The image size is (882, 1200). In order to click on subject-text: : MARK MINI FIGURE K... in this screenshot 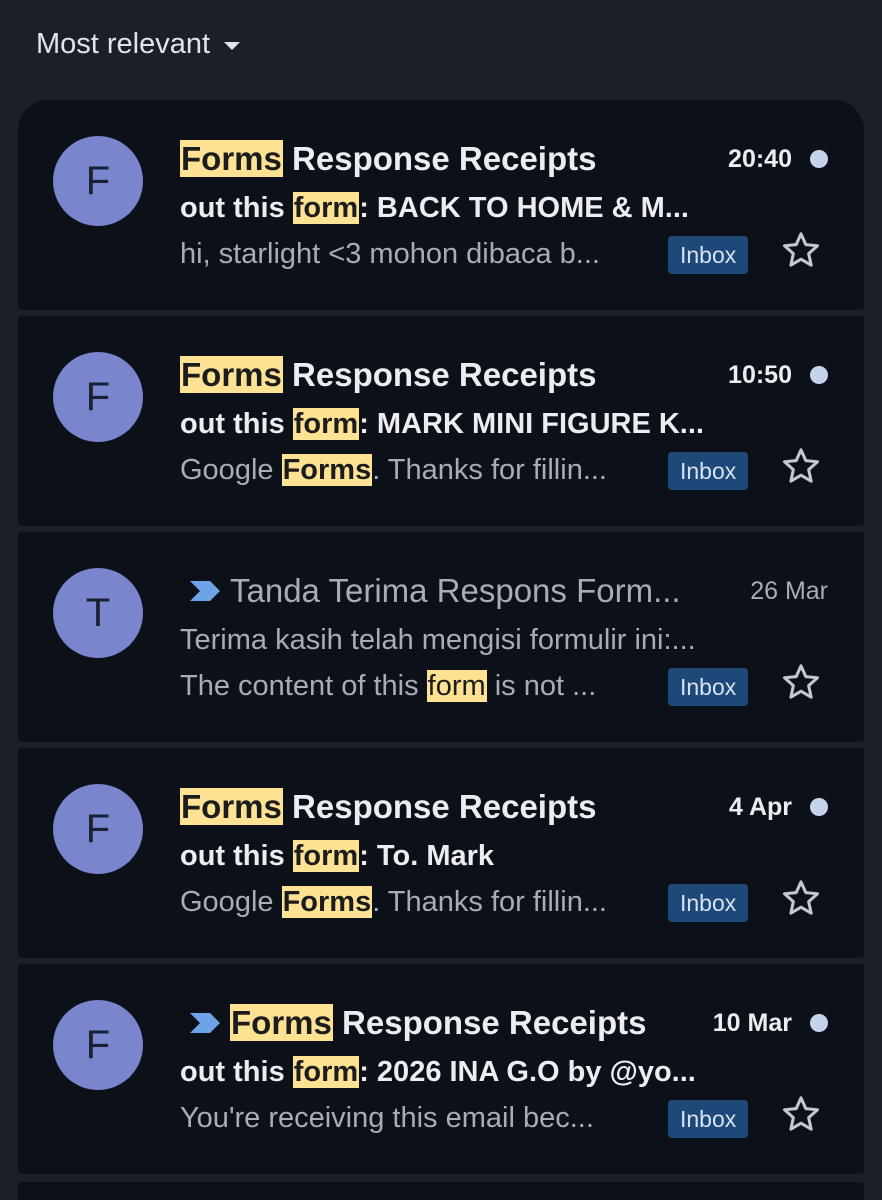, I will do `click(531, 424)`.